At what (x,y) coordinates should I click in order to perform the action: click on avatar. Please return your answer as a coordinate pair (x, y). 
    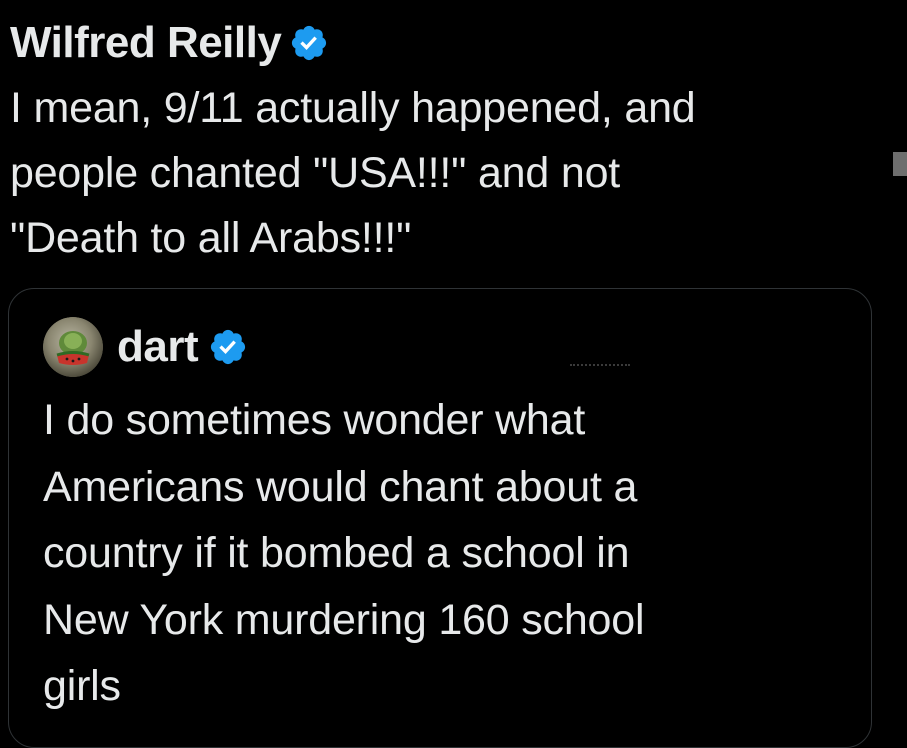
    Looking at the image, I should click on (73, 347).